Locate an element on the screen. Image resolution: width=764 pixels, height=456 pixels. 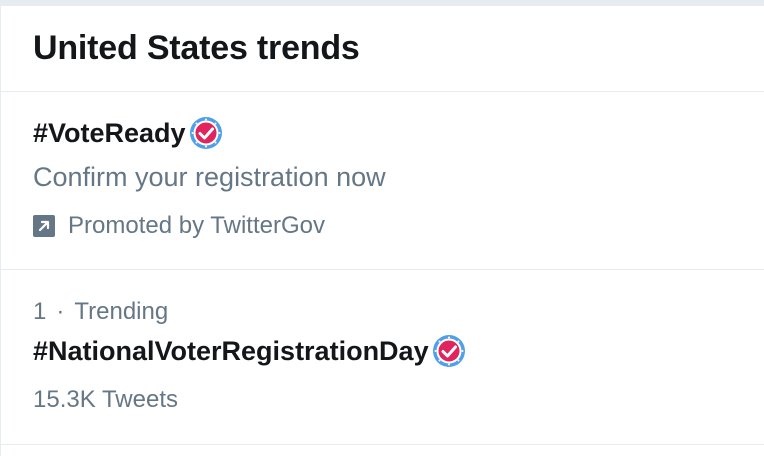
trend-label: Trending is located at coordinates (121, 311).